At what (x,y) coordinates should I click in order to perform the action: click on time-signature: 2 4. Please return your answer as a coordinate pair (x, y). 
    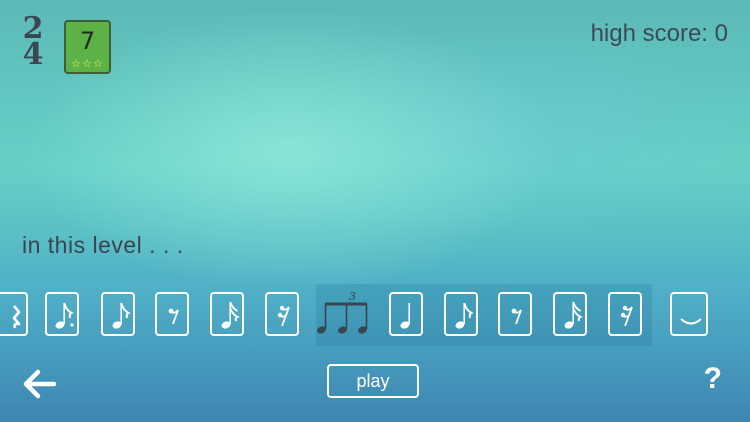
    Looking at the image, I should click on (33, 43).